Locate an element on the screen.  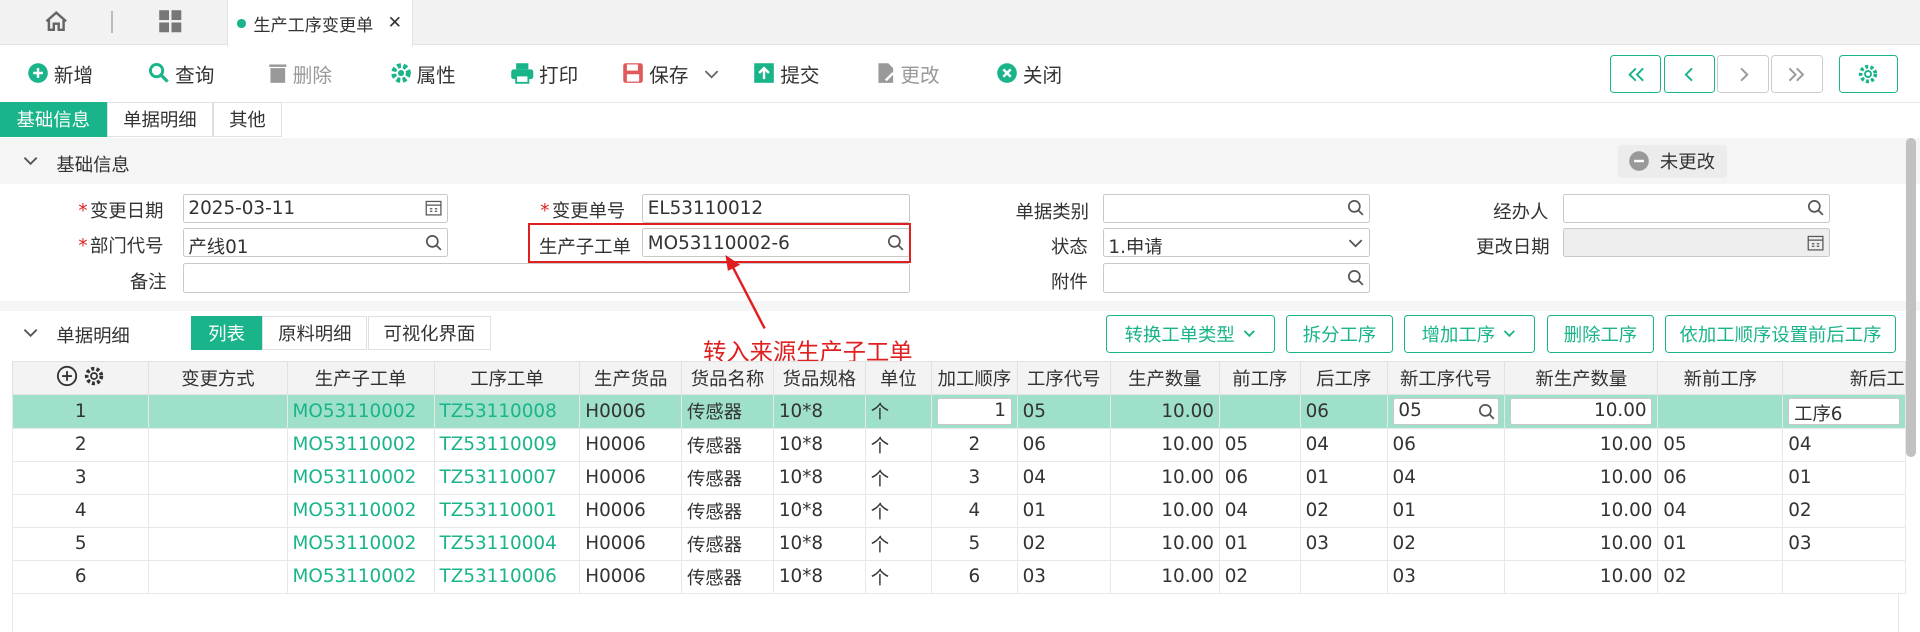
new-prev-process-cell: 05 is located at coordinates (1720, 444).